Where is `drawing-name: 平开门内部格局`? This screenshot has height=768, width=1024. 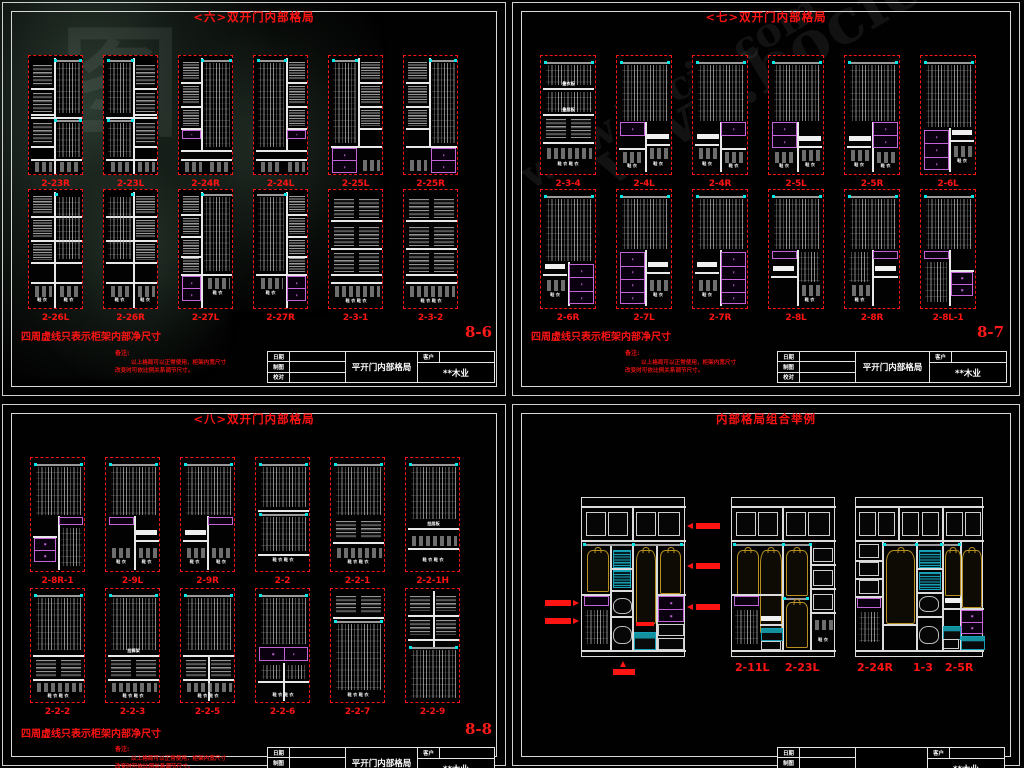 drawing-name: 平开门内部格局 is located at coordinates (892, 368).